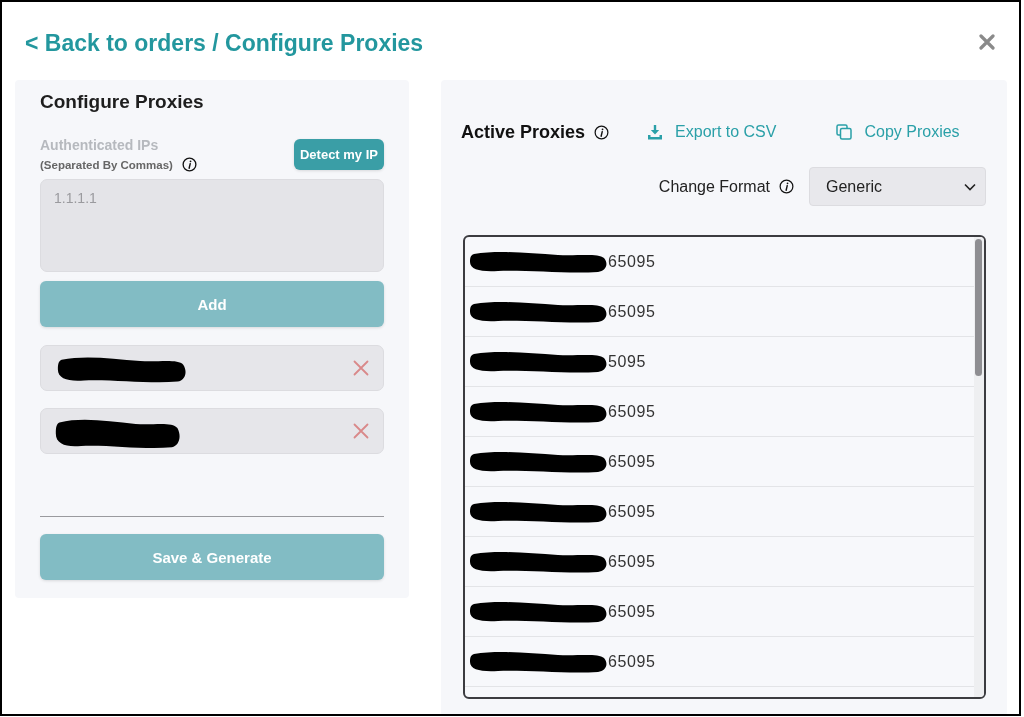 This screenshot has width=1024, height=717. What do you see at coordinates (338, 154) in the screenshot?
I see `detect-ip-button: Detect my IP` at bounding box center [338, 154].